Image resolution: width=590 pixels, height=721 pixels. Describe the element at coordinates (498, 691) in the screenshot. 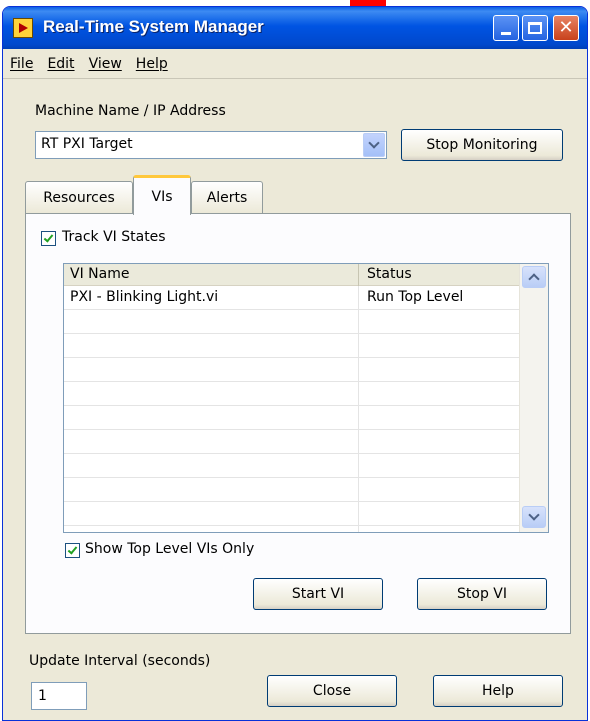

I see `help-button: Help` at that location.